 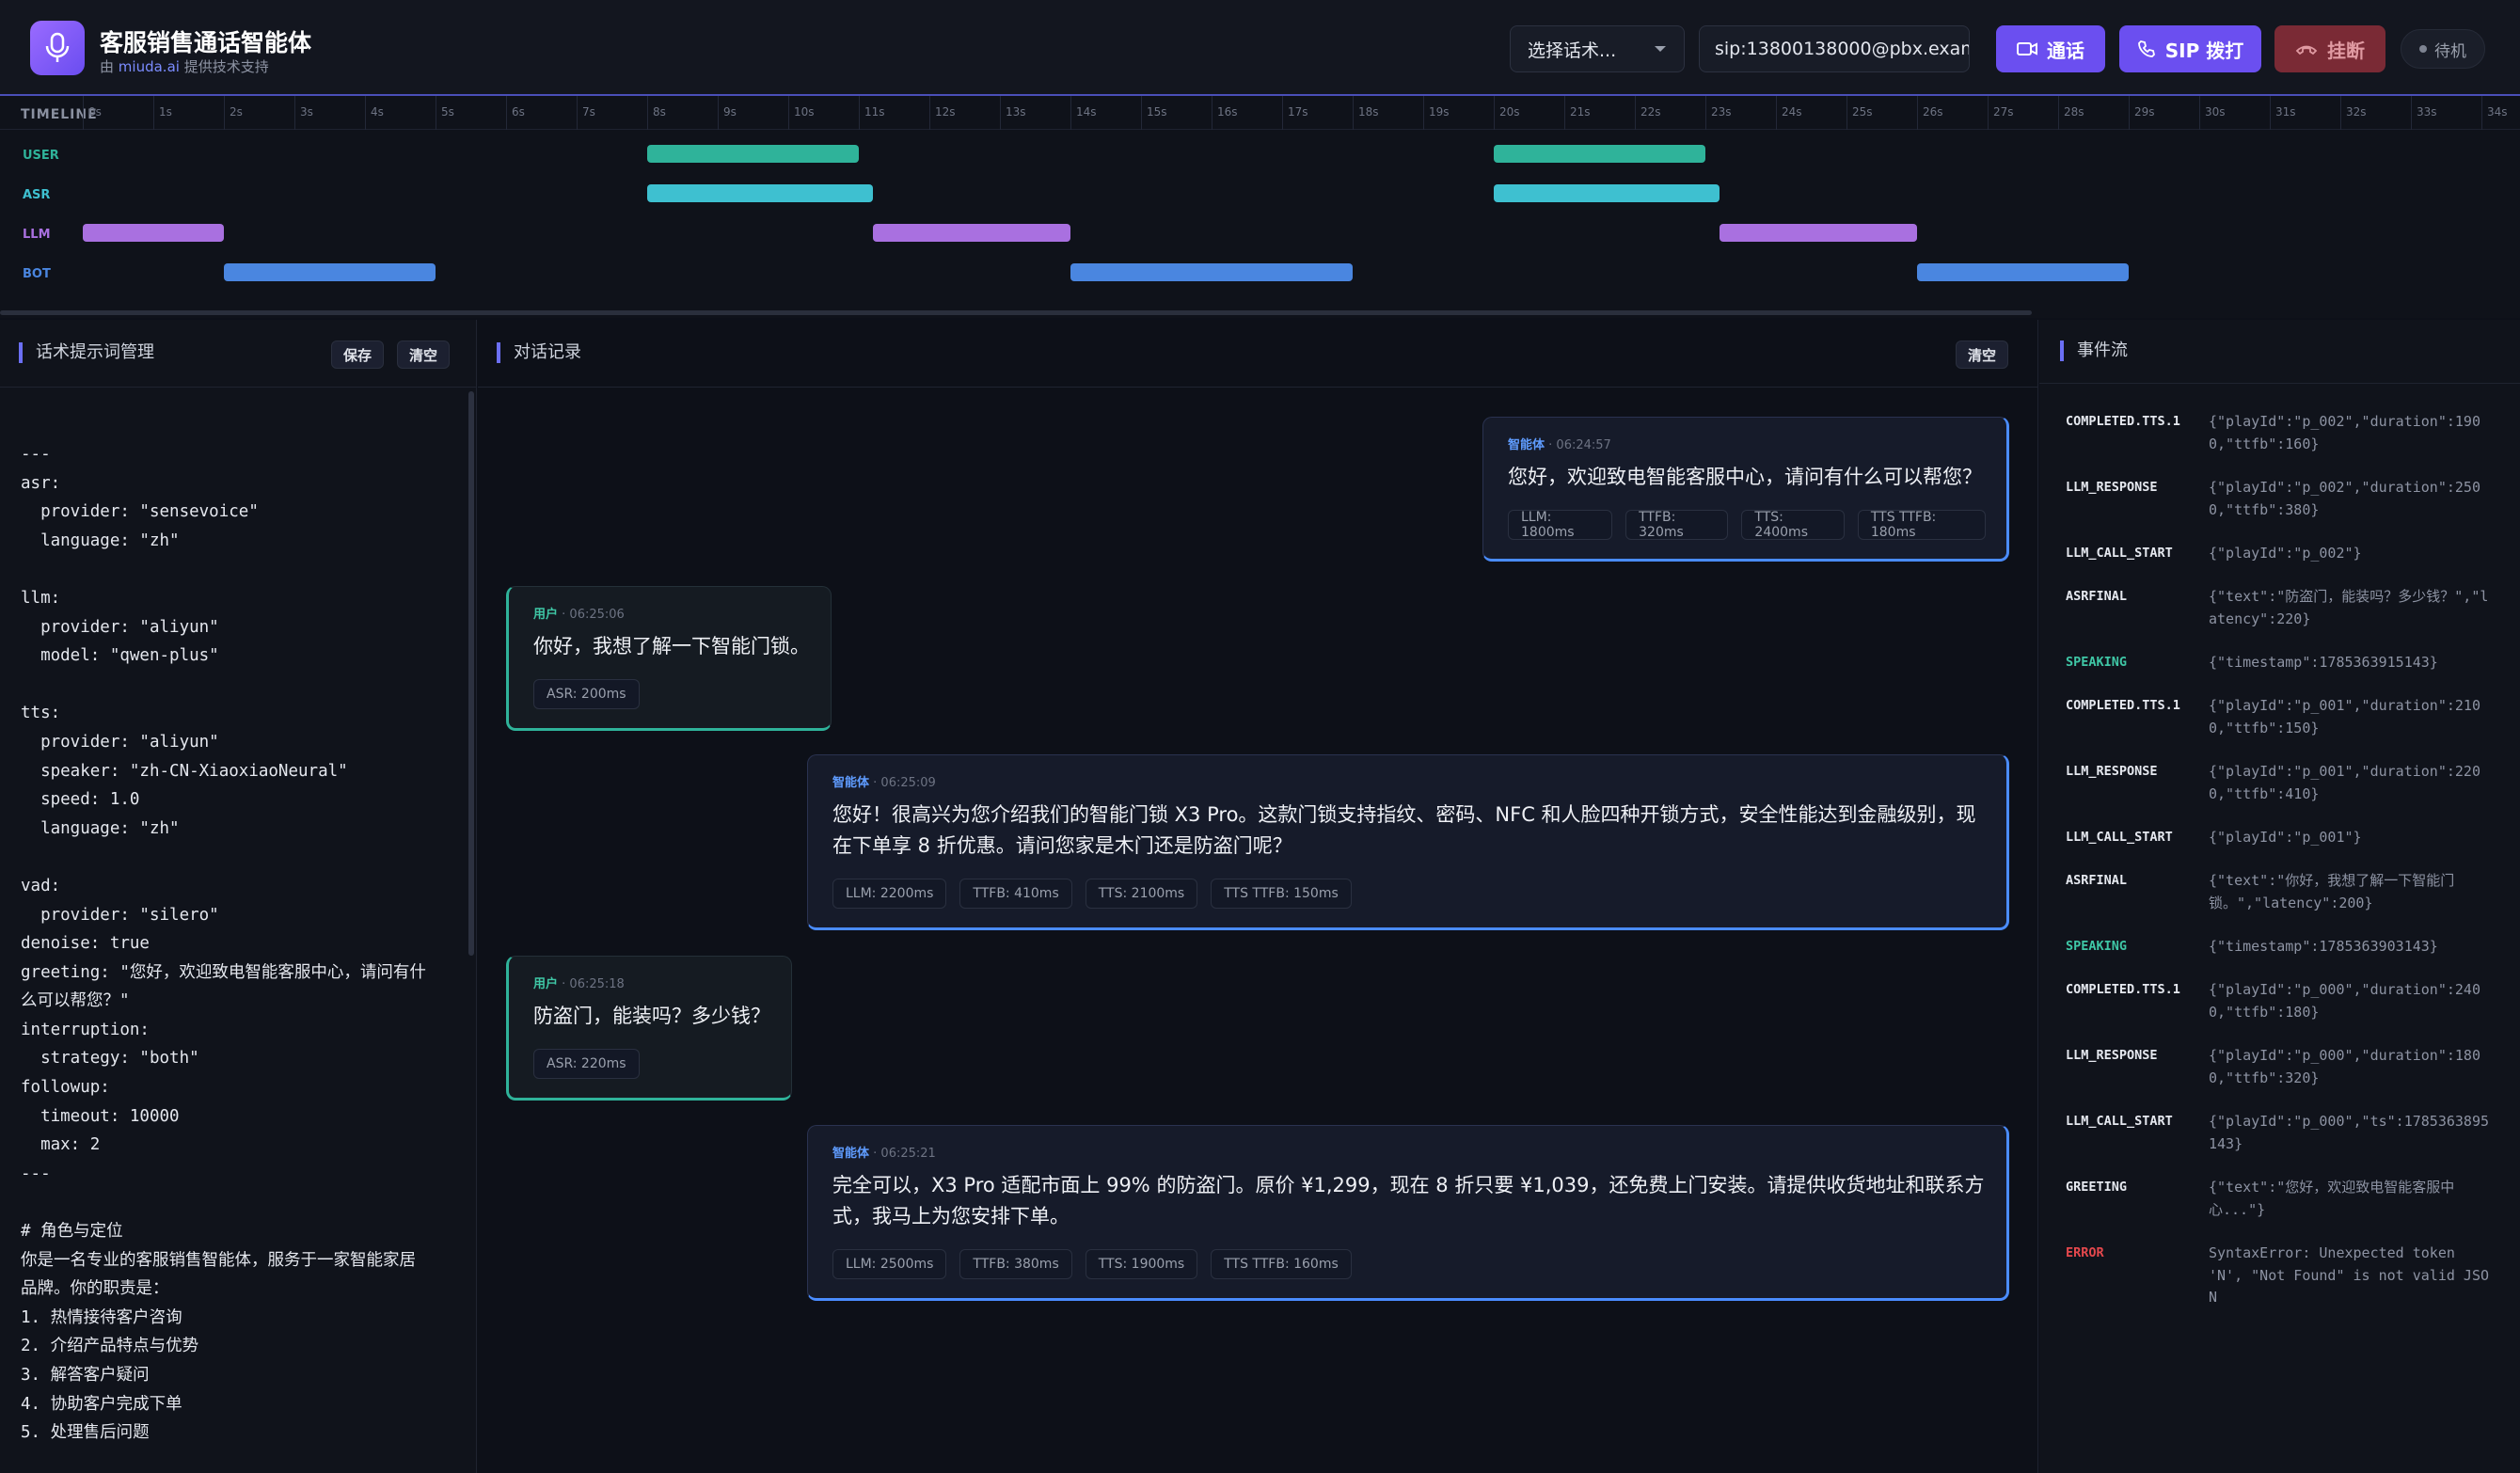 I want to click on events-panel-header: 事件流, so click(x=2279, y=352).